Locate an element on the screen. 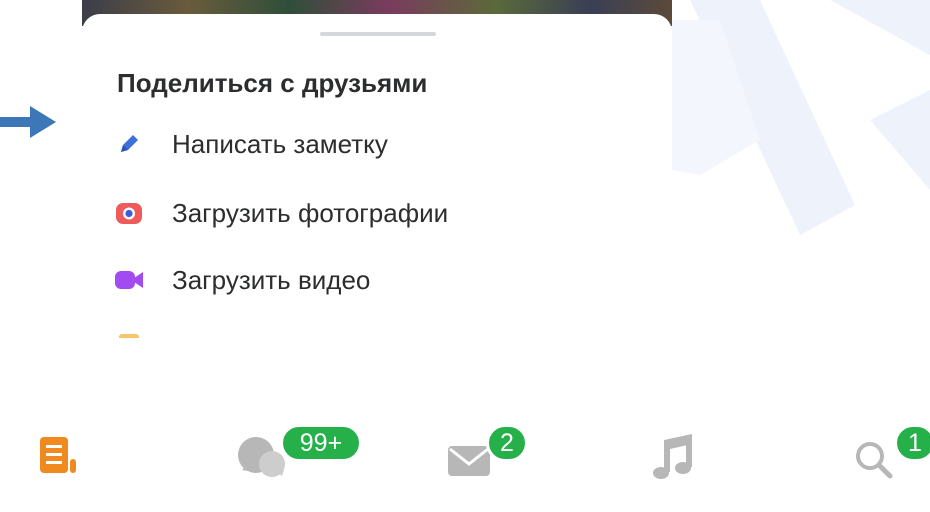  tab-feed is located at coordinates (66, 459).